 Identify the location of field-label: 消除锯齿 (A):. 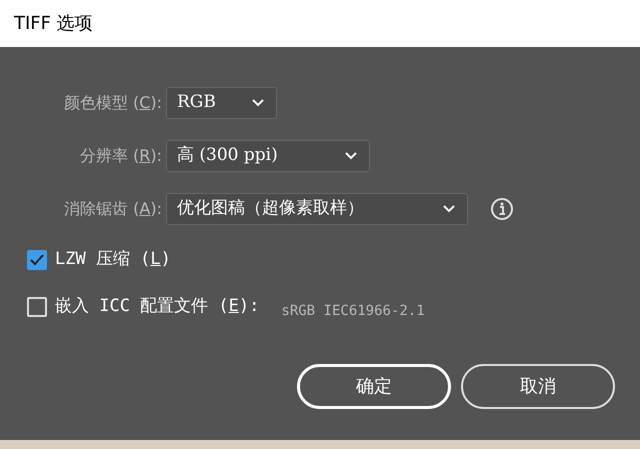
(113, 209).